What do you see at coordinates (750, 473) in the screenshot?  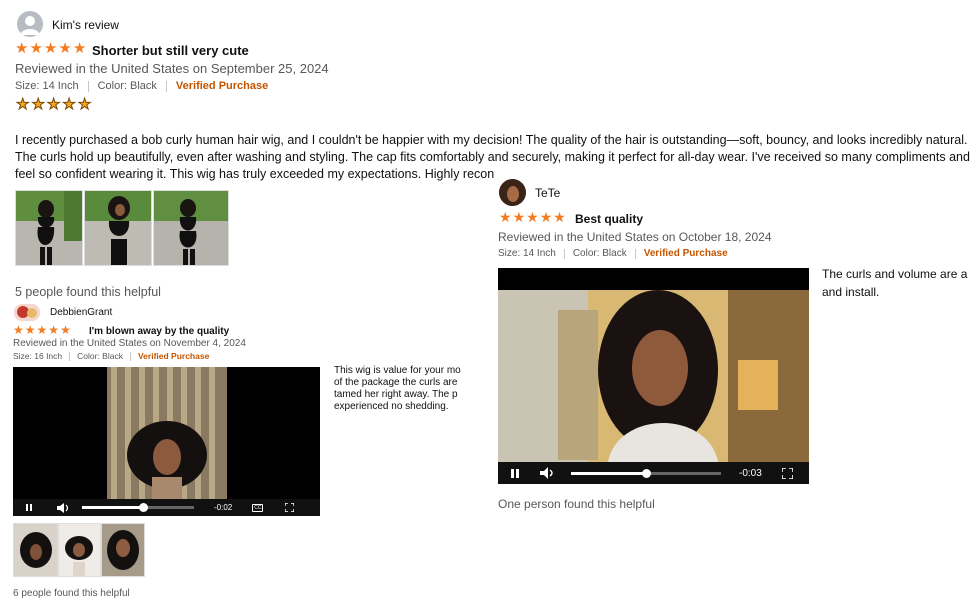 I see `video-time: -0:03` at bounding box center [750, 473].